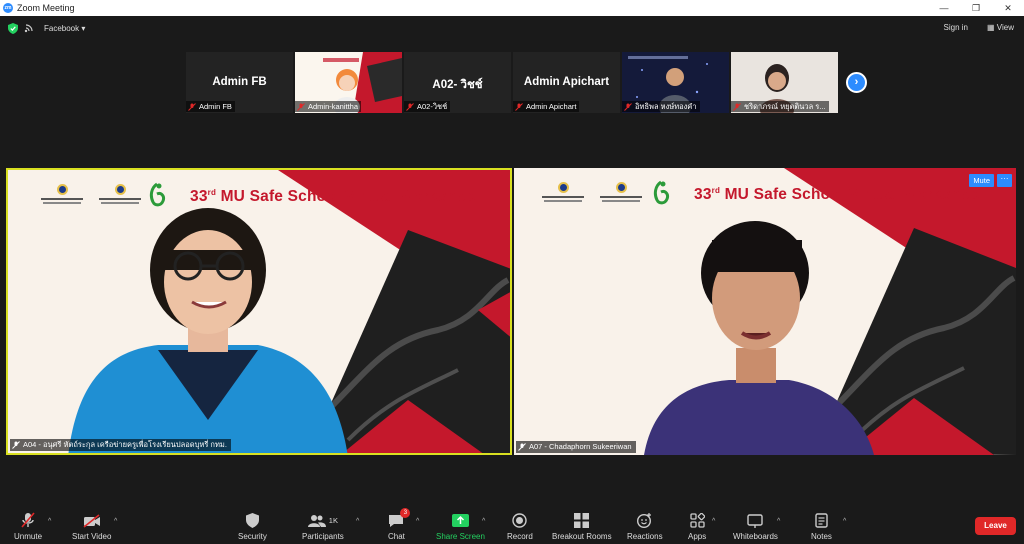 The height and width of the screenshot is (544, 1024). Describe the element at coordinates (666, 106) in the screenshot. I see `participant-name: อิทธิพล หงษ์ทองคำ` at that location.